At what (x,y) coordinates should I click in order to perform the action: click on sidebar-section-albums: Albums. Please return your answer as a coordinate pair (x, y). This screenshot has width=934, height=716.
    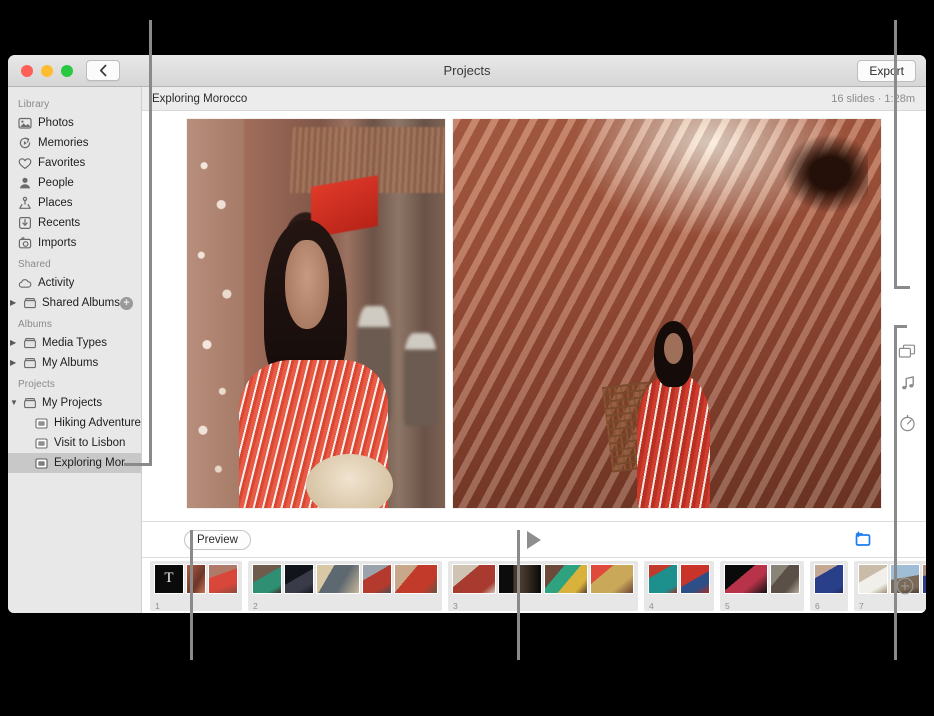
    Looking at the image, I should click on (35, 324).